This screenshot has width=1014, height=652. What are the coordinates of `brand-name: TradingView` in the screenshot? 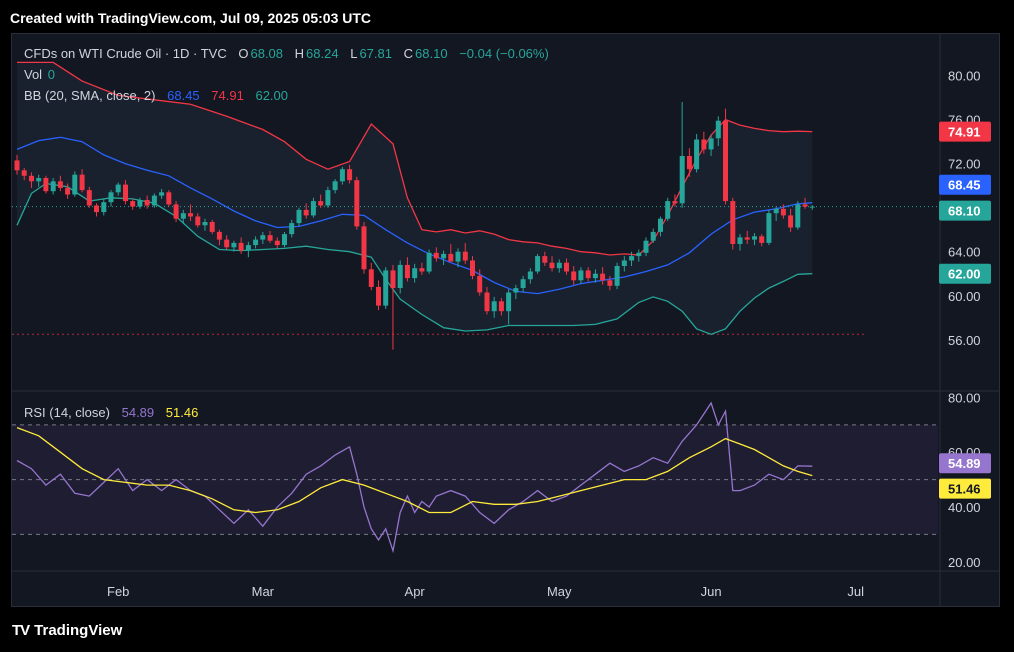 It's located at (78, 630).